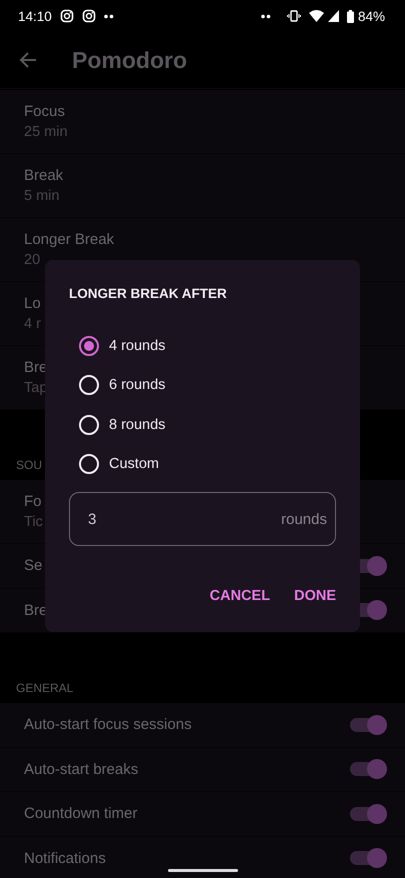 Image resolution: width=405 pixels, height=878 pixels. I want to click on home-indicator, so click(203, 870).